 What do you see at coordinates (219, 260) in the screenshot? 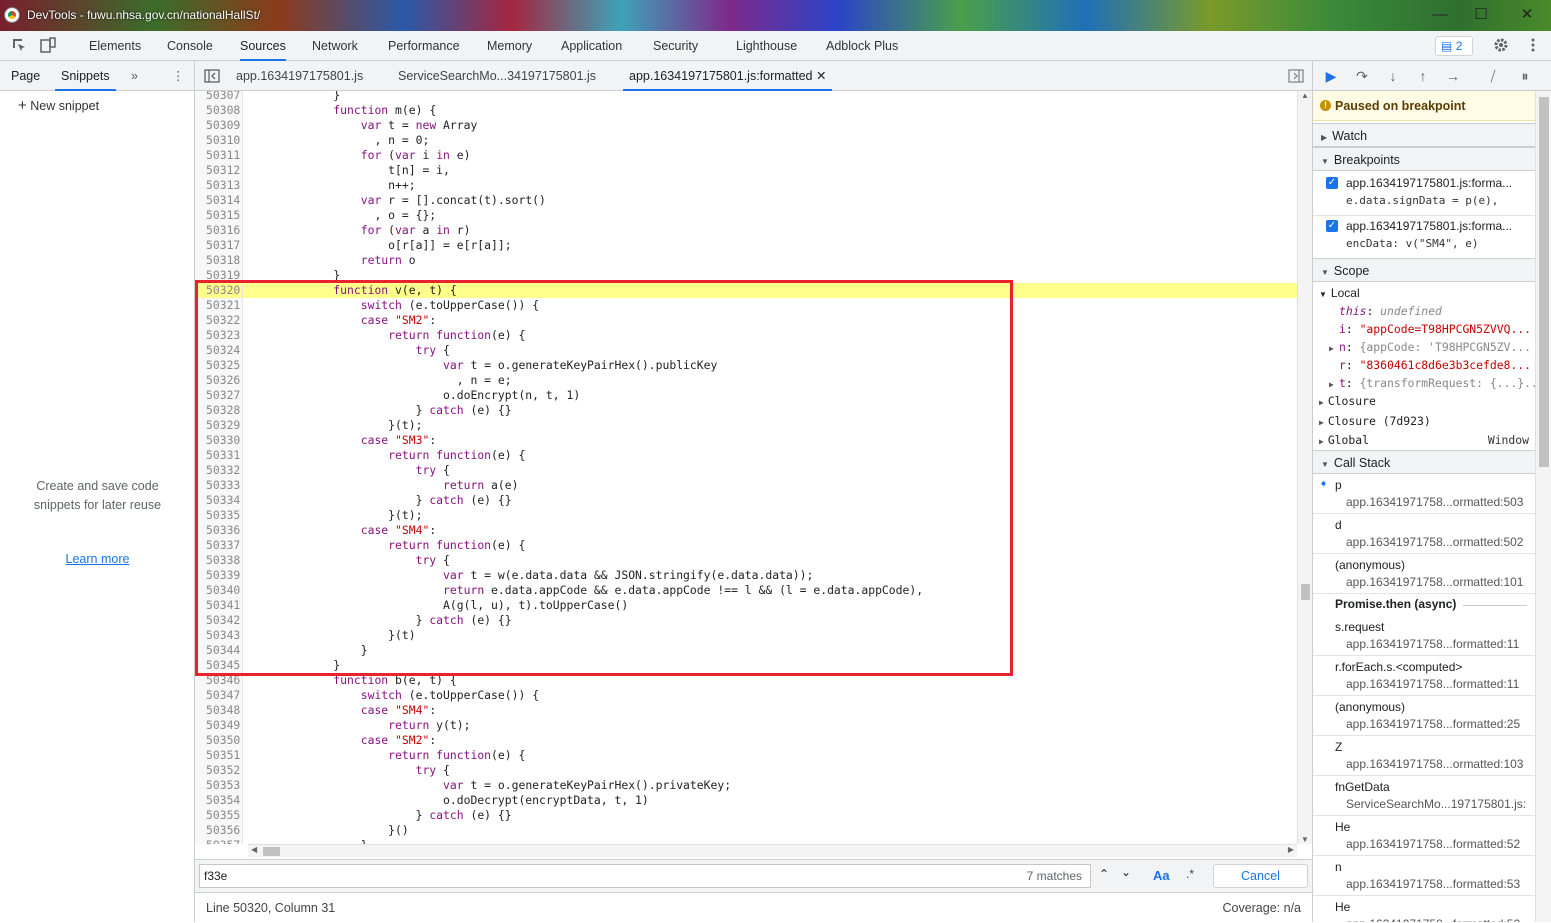
I see `line-number: 50318` at bounding box center [219, 260].